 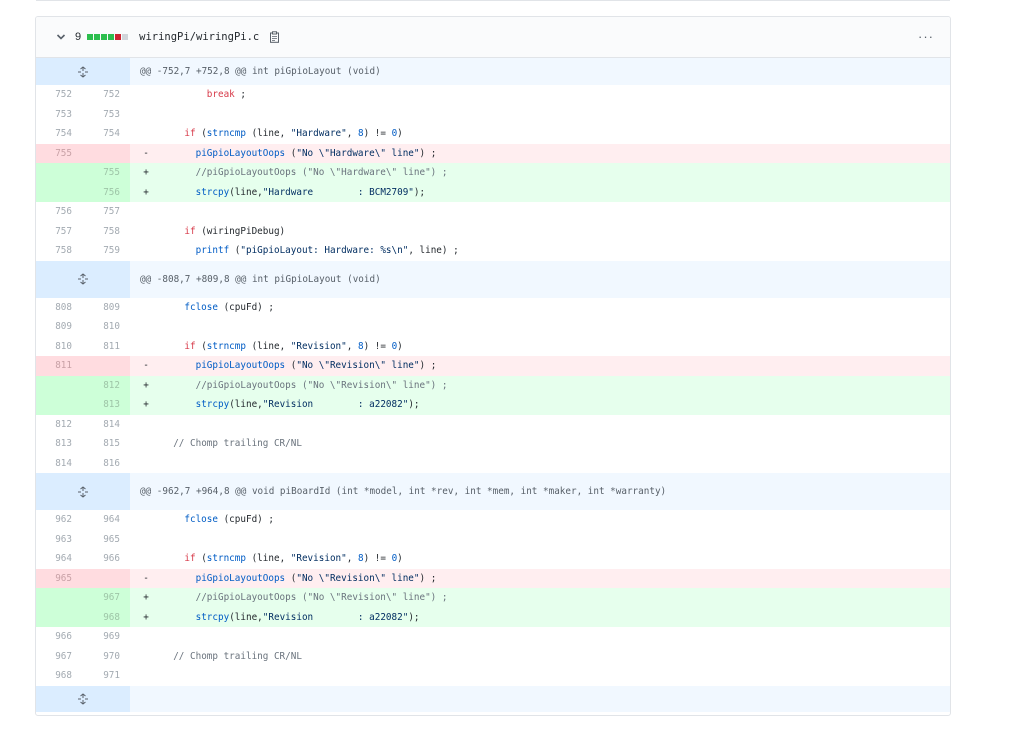 I want to click on old-line-number: 809, so click(x=59, y=327).